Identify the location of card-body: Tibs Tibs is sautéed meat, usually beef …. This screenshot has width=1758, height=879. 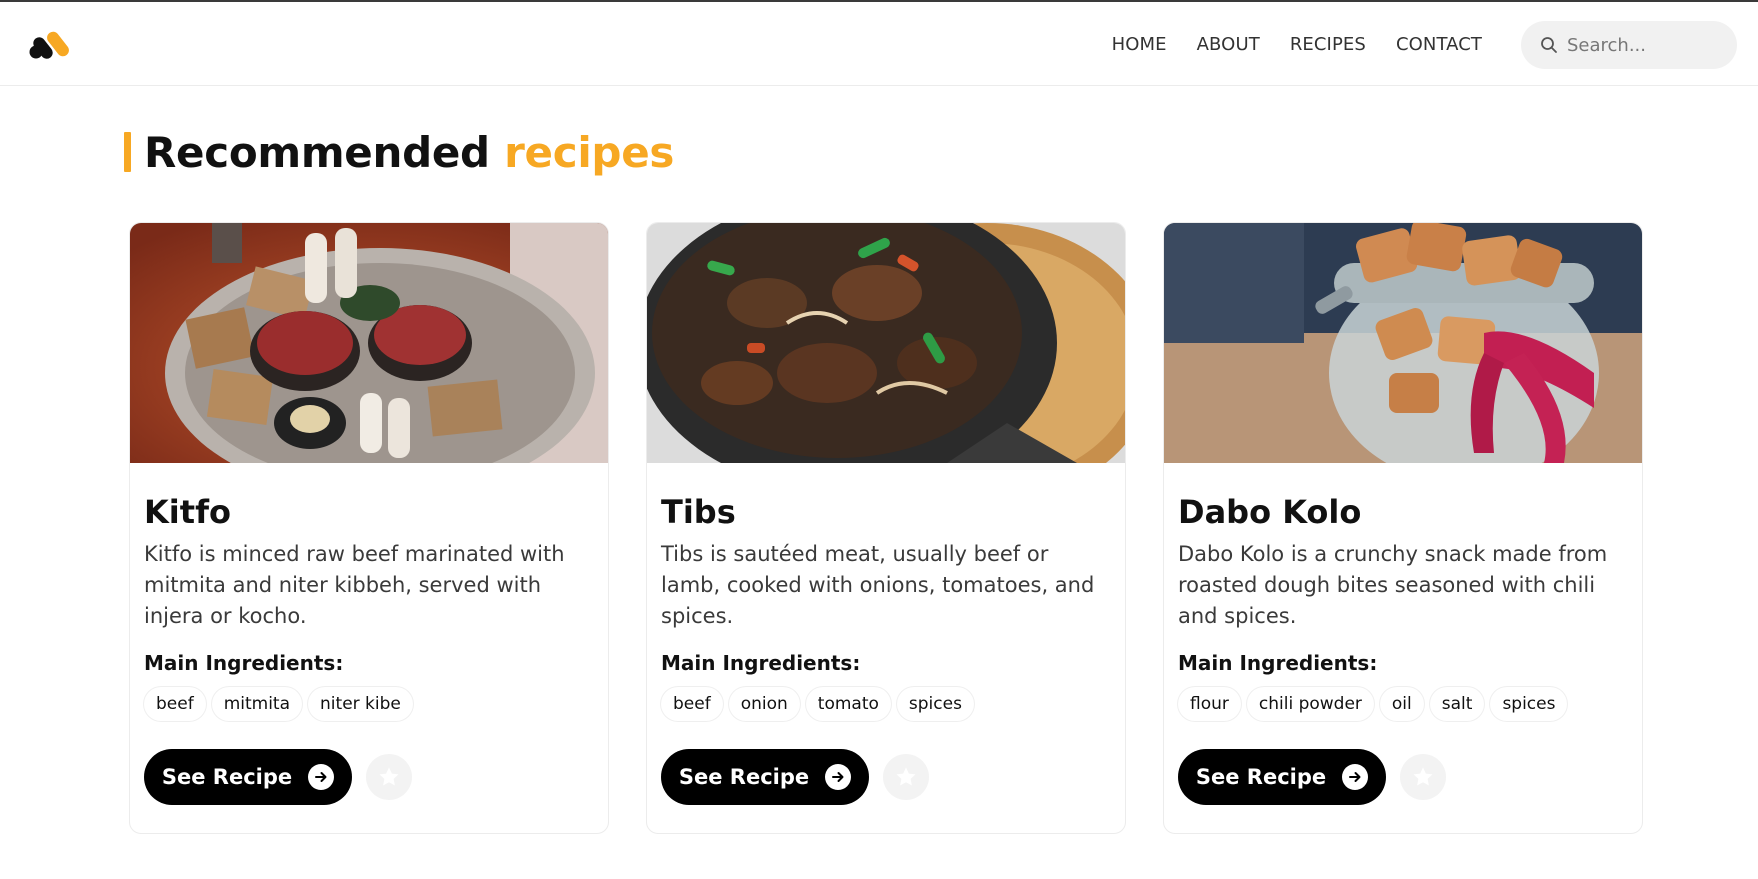
(886, 607).